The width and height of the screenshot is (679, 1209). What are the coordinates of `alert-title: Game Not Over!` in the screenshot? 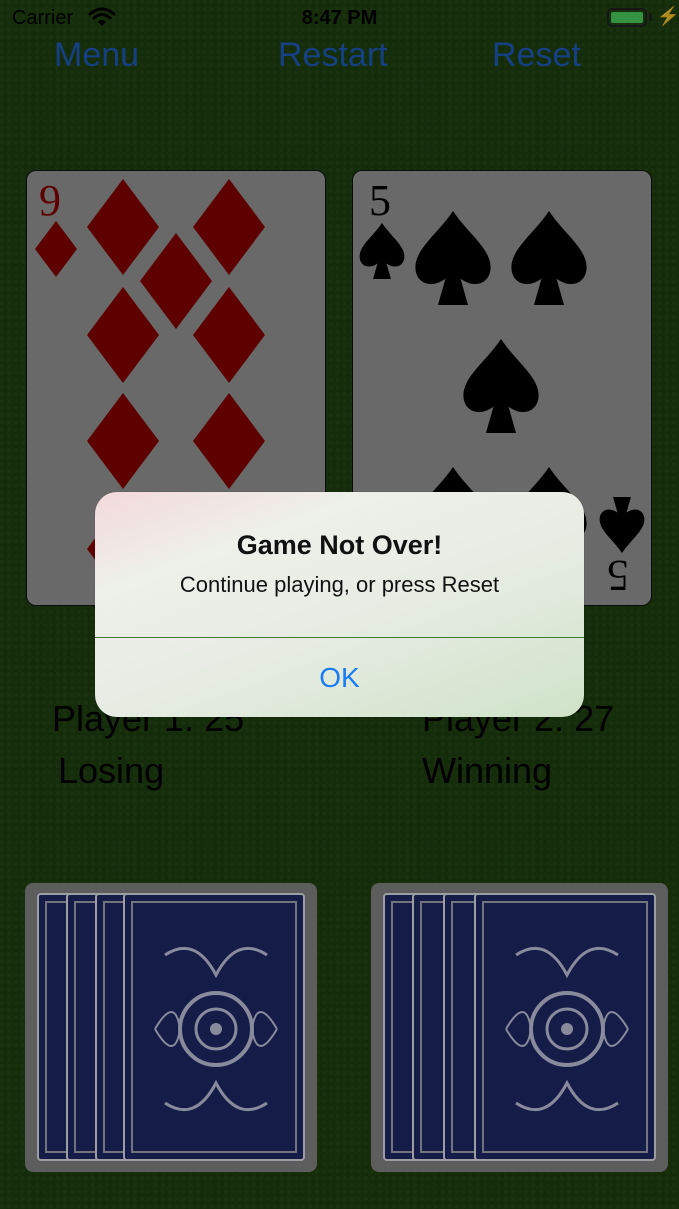 It's located at (339, 545).